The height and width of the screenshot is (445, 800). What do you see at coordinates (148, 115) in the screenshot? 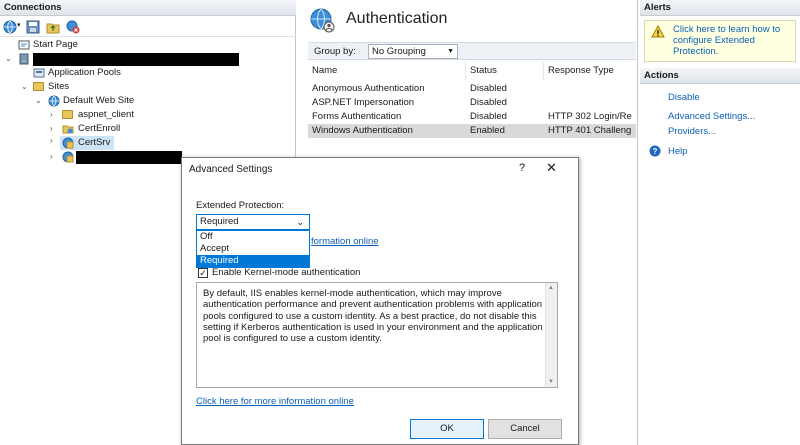
I see `tree-item-aspnet-client: › aspnet_client` at bounding box center [148, 115].